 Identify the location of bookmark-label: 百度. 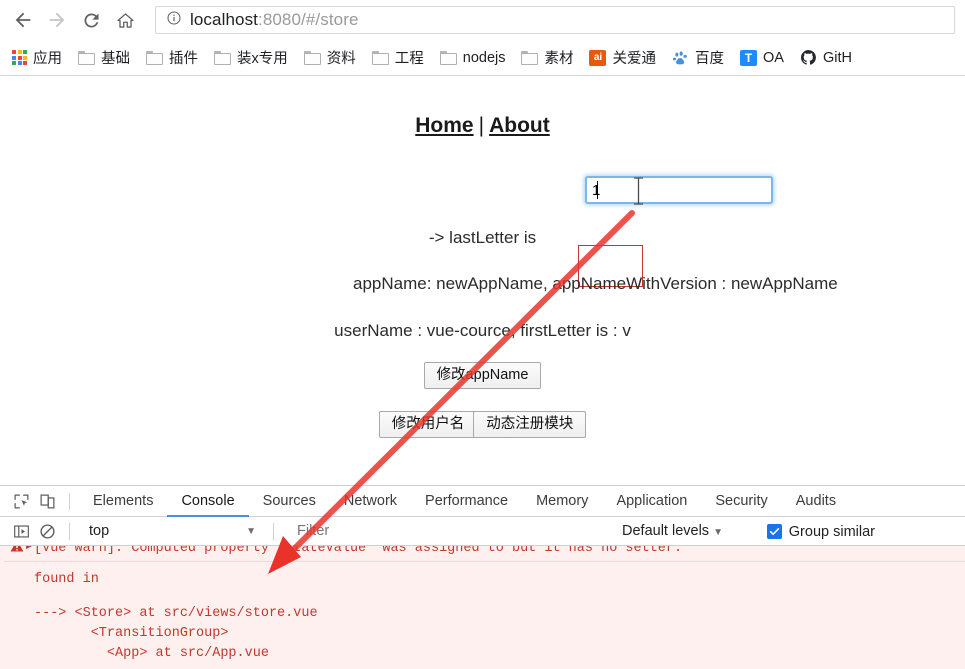
(709, 59).